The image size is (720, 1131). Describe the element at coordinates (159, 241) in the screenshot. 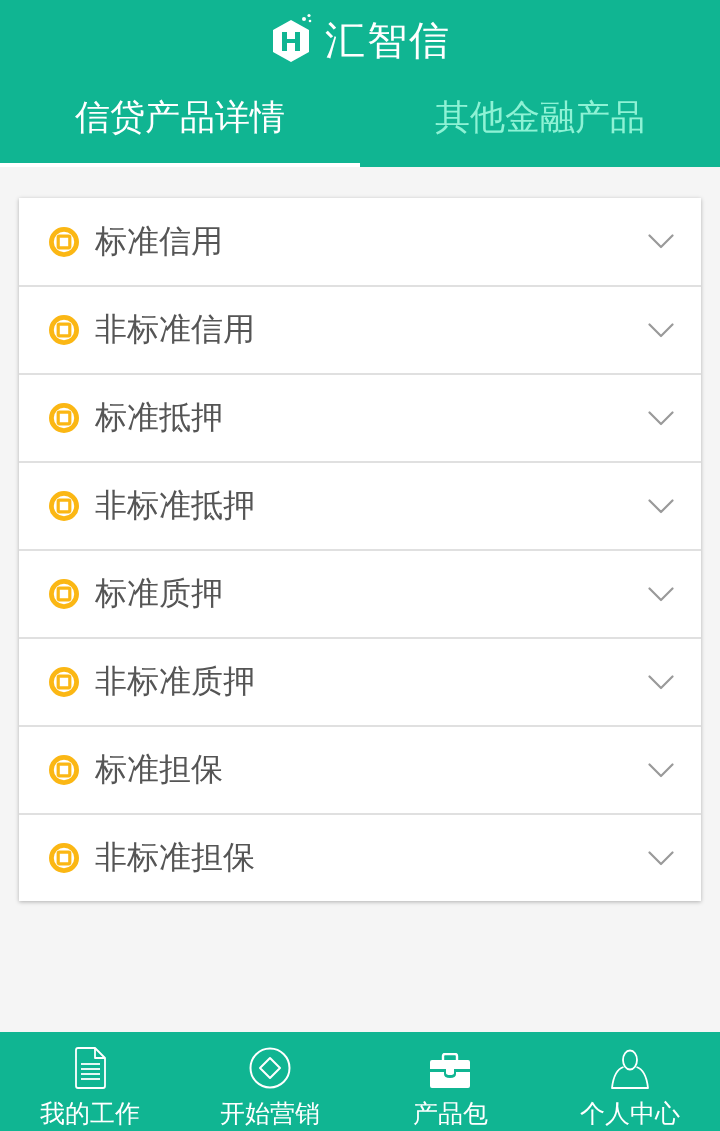

I see `category-label: 标准信用` at that location.